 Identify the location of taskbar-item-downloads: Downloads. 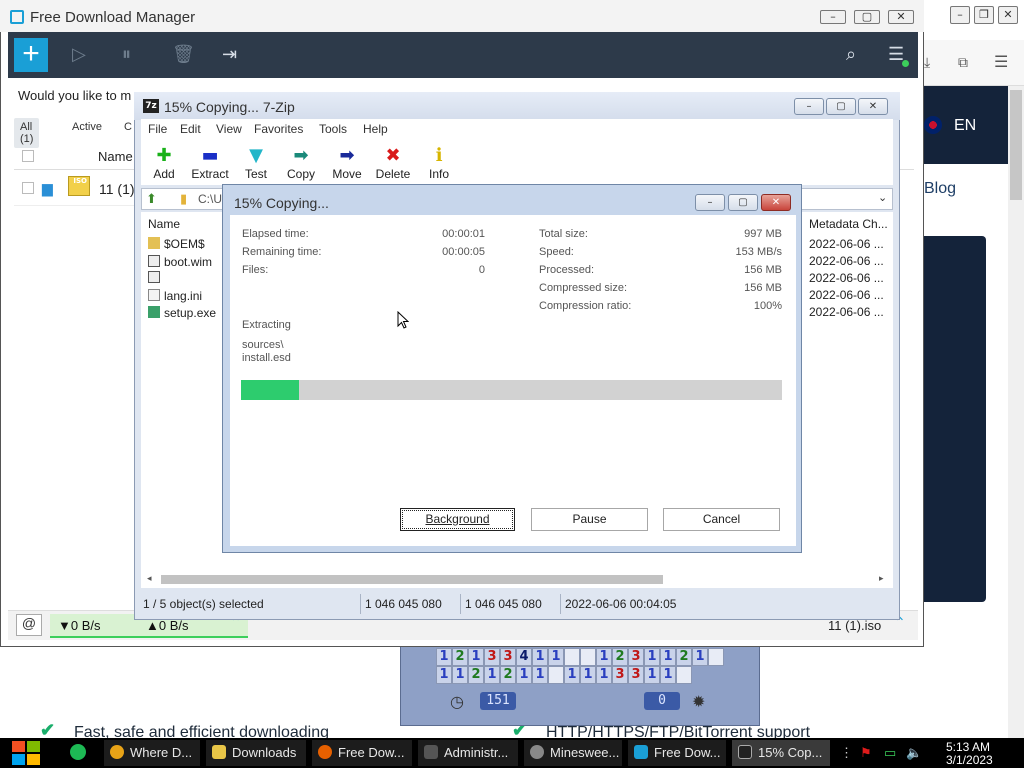
(256, 753).